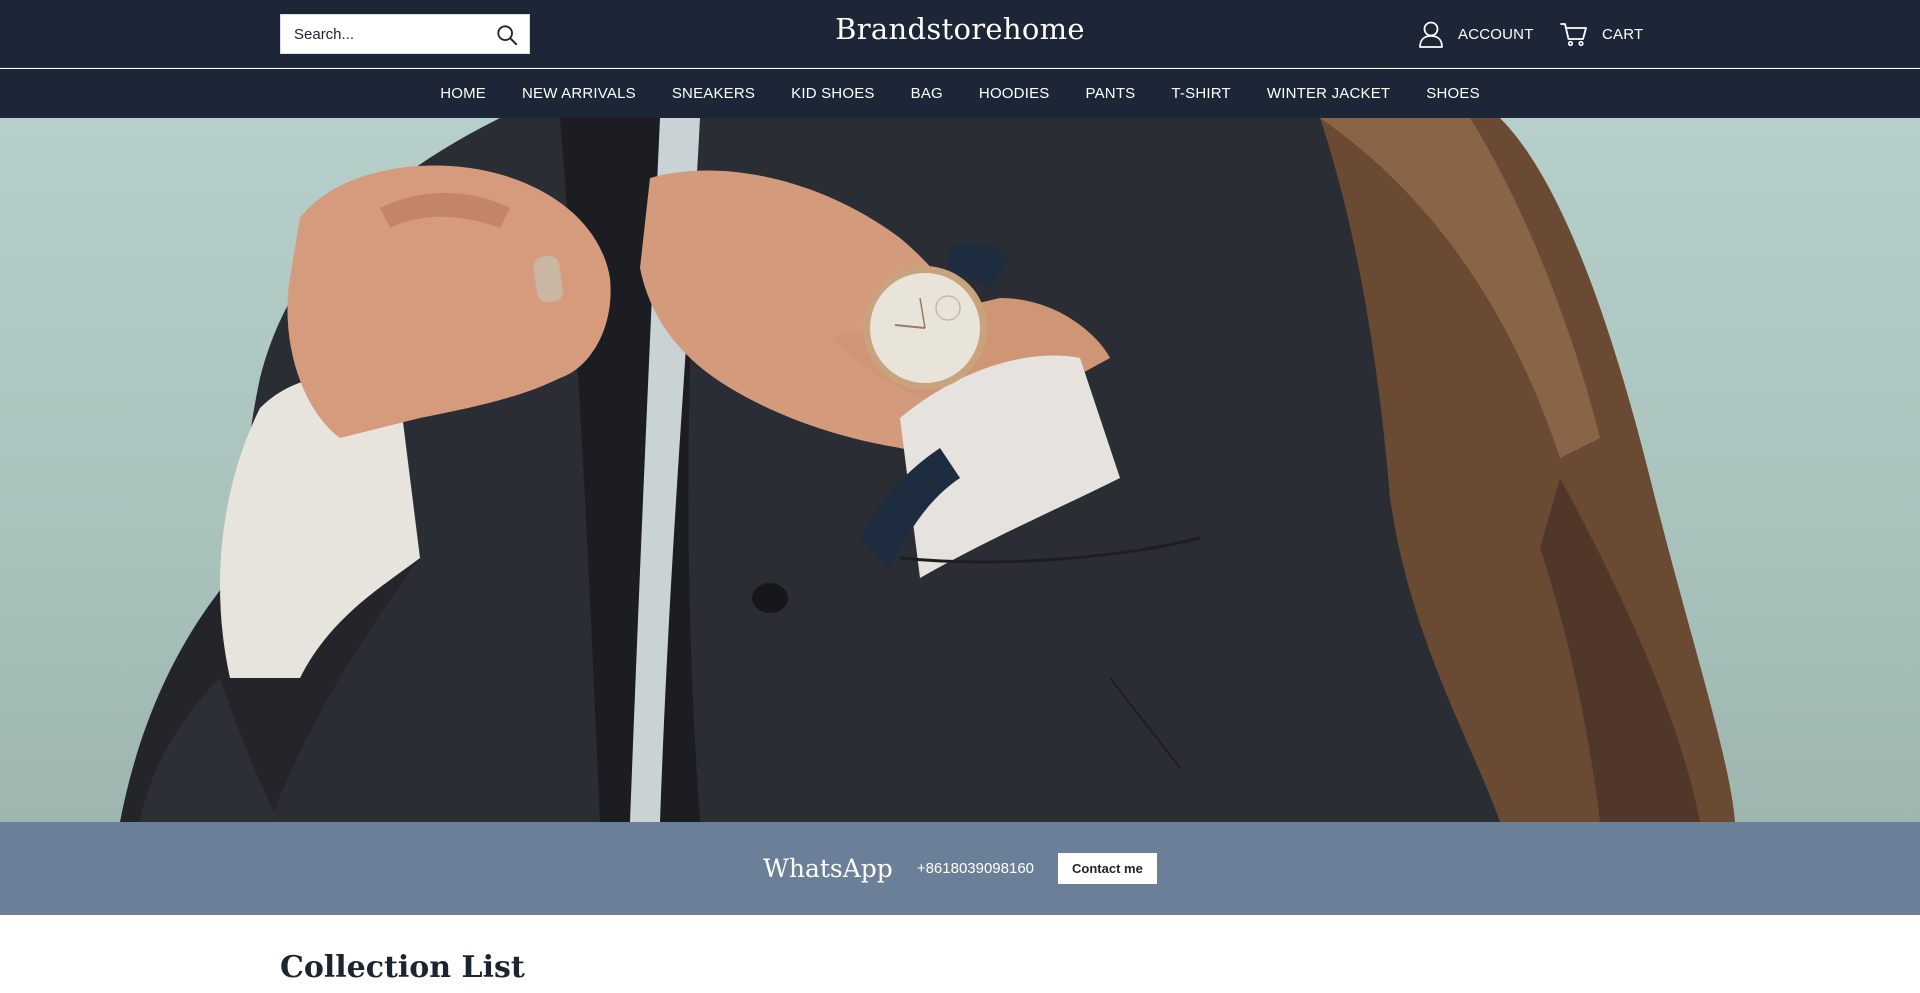 This screenshot has height=993, width=1920. I want to click on brand-logo: Brandstorehome, so click(960, 29).